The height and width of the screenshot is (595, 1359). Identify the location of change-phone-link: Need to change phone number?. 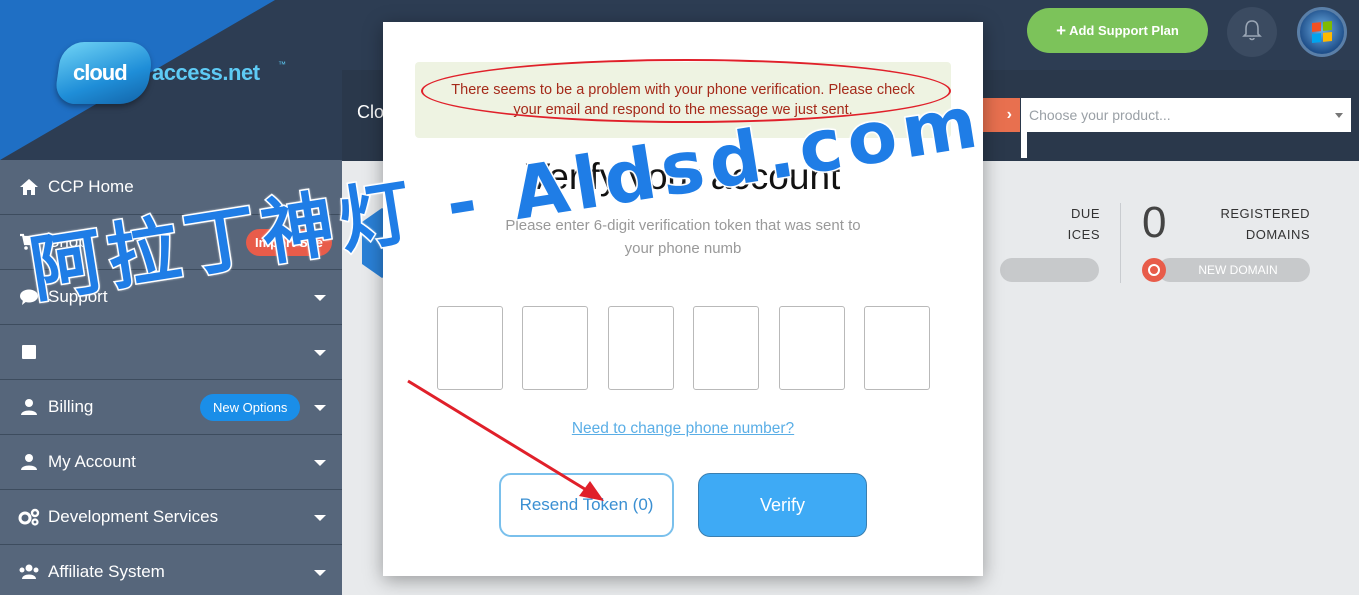
(683, 429).